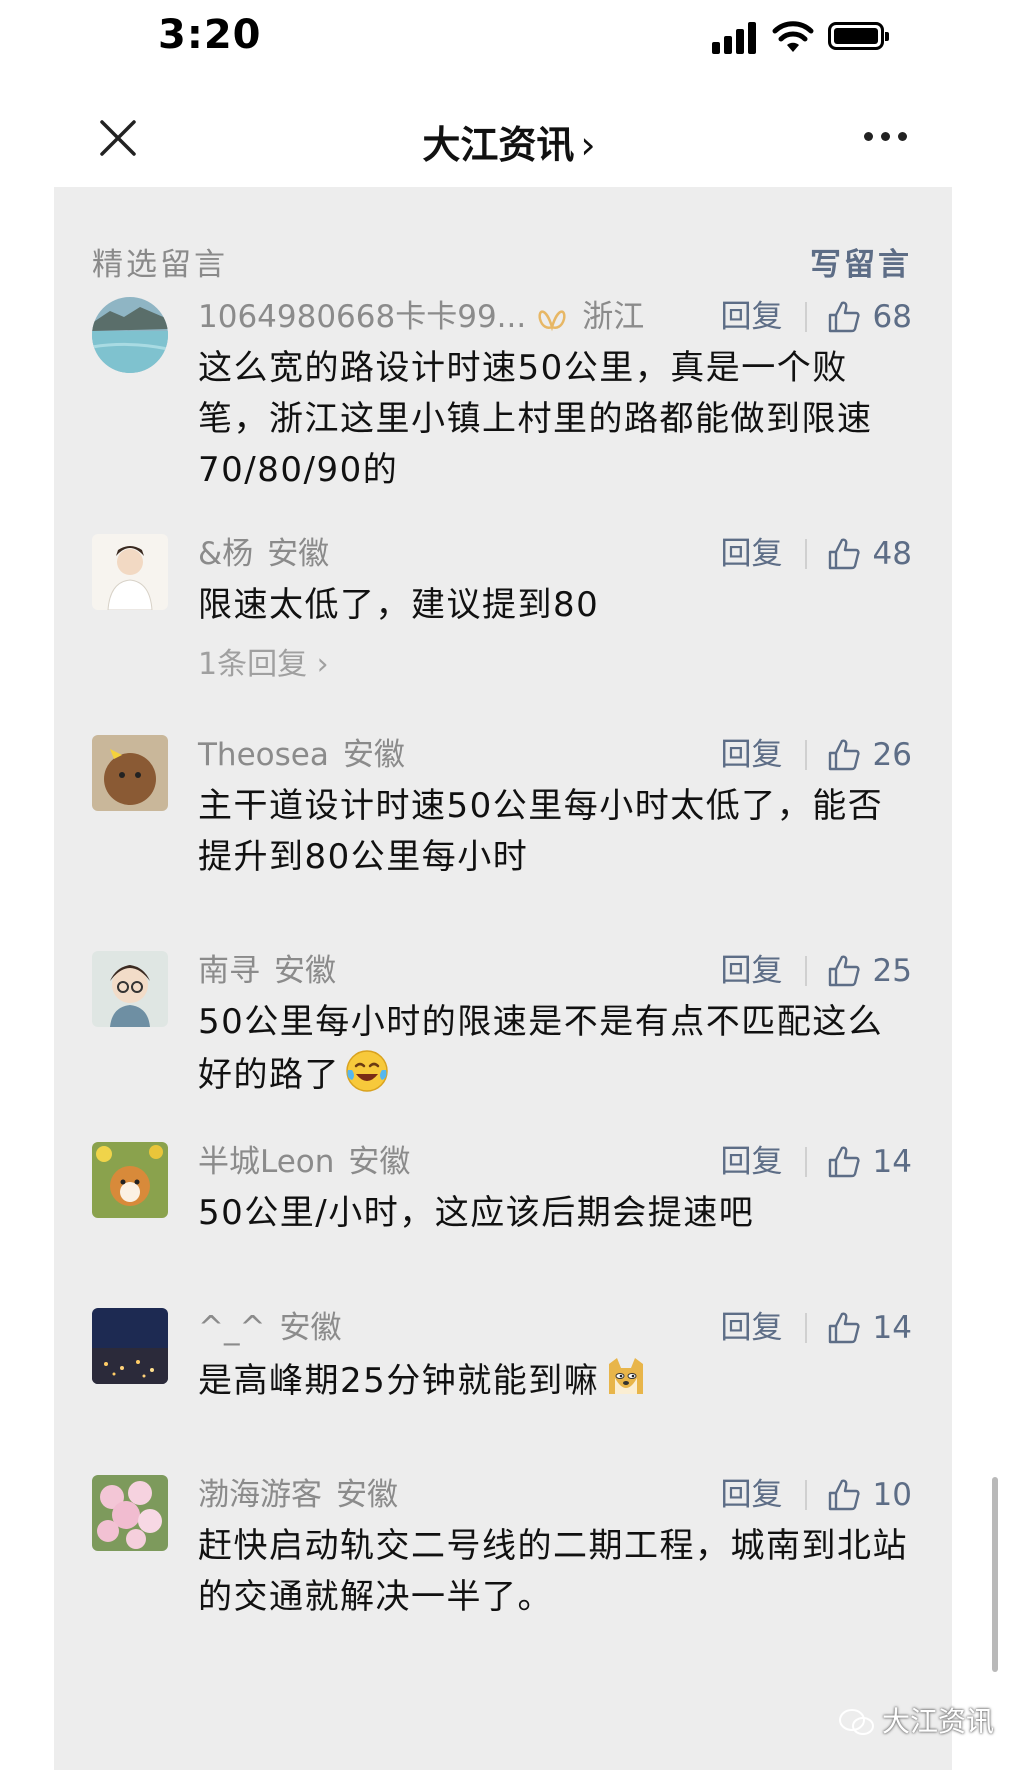 The image size is (1018, 1770). Describe the element at coordinates (816, 1495) in the screenshot. I see `comment-actions: 回复 10` at that location.